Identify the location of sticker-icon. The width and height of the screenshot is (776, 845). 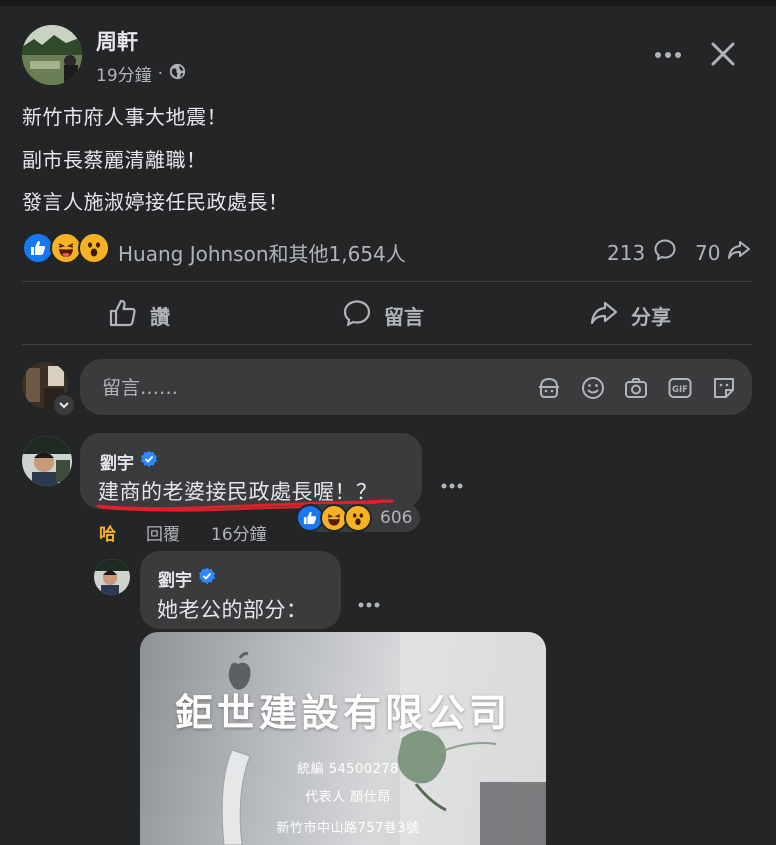
(724, 388).